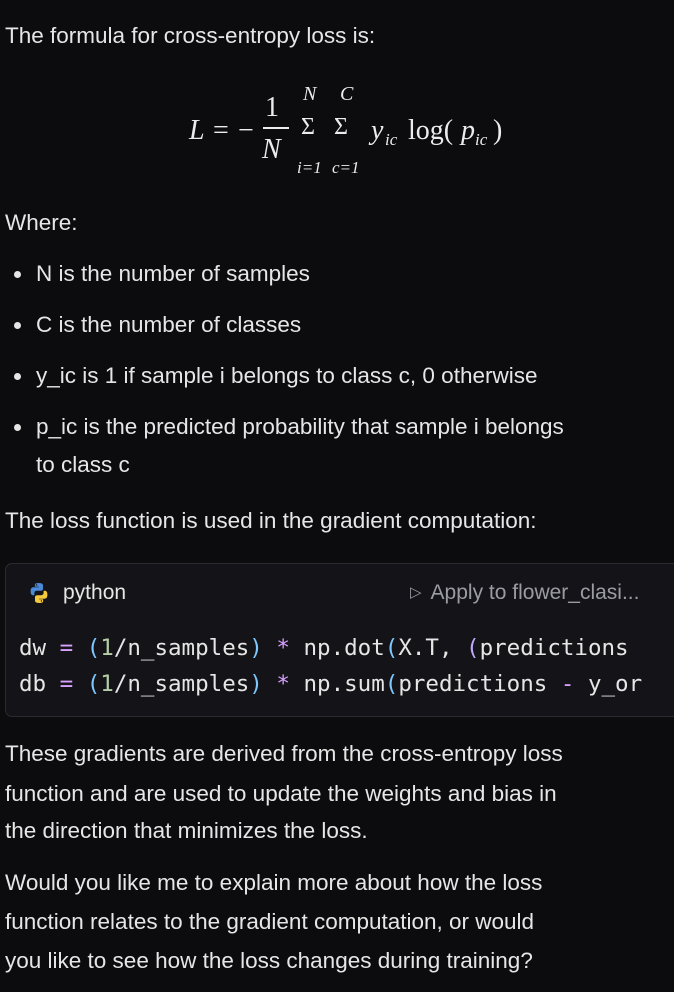 Image resolution: width=674 pixels, height=992 pixels. Describe the element at coordinates (169, 324) in the screenshot. I see `list-item-text: C is the number of classes` at that location.